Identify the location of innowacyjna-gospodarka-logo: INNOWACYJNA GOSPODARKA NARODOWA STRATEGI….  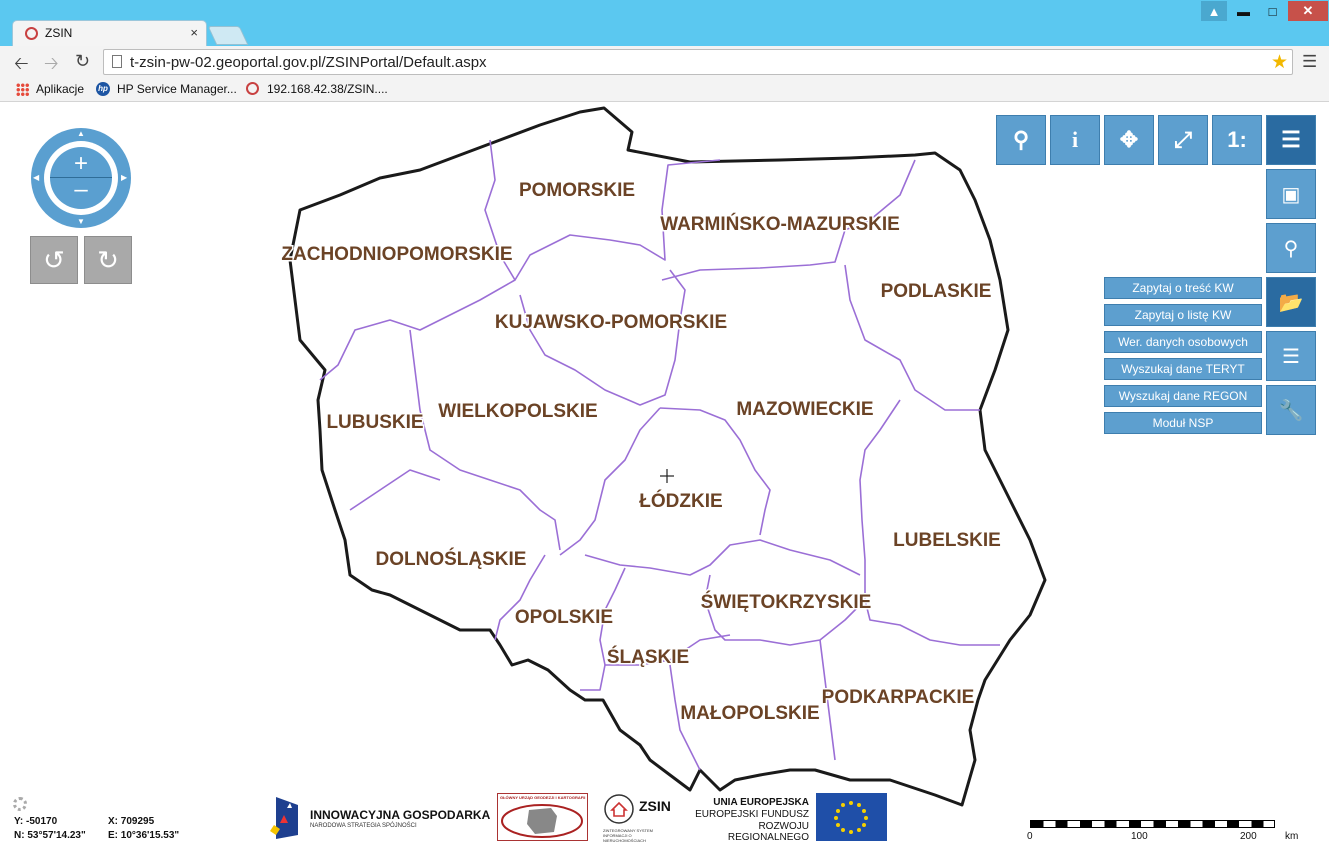
(380, 817).